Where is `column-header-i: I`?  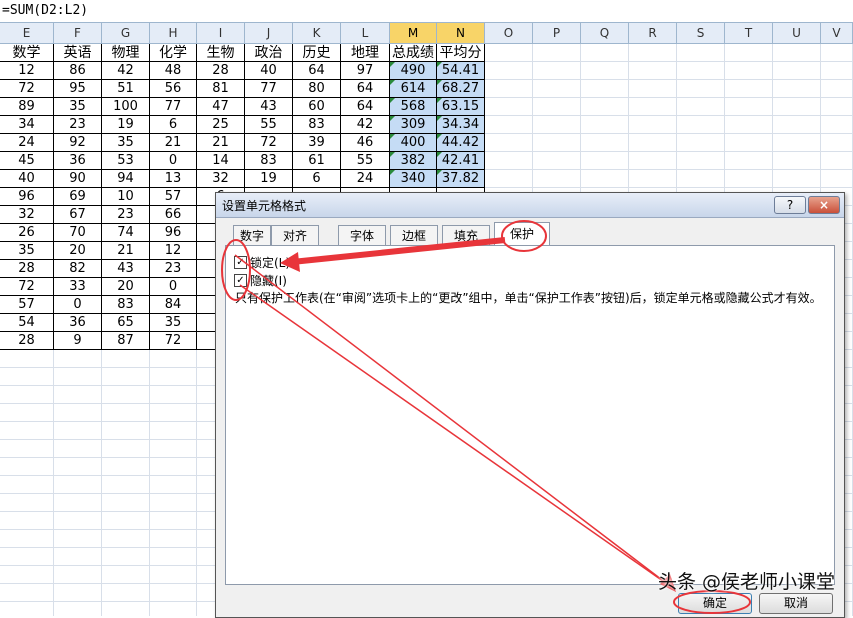
column-header-i: I is located at coordinates (221, 33).